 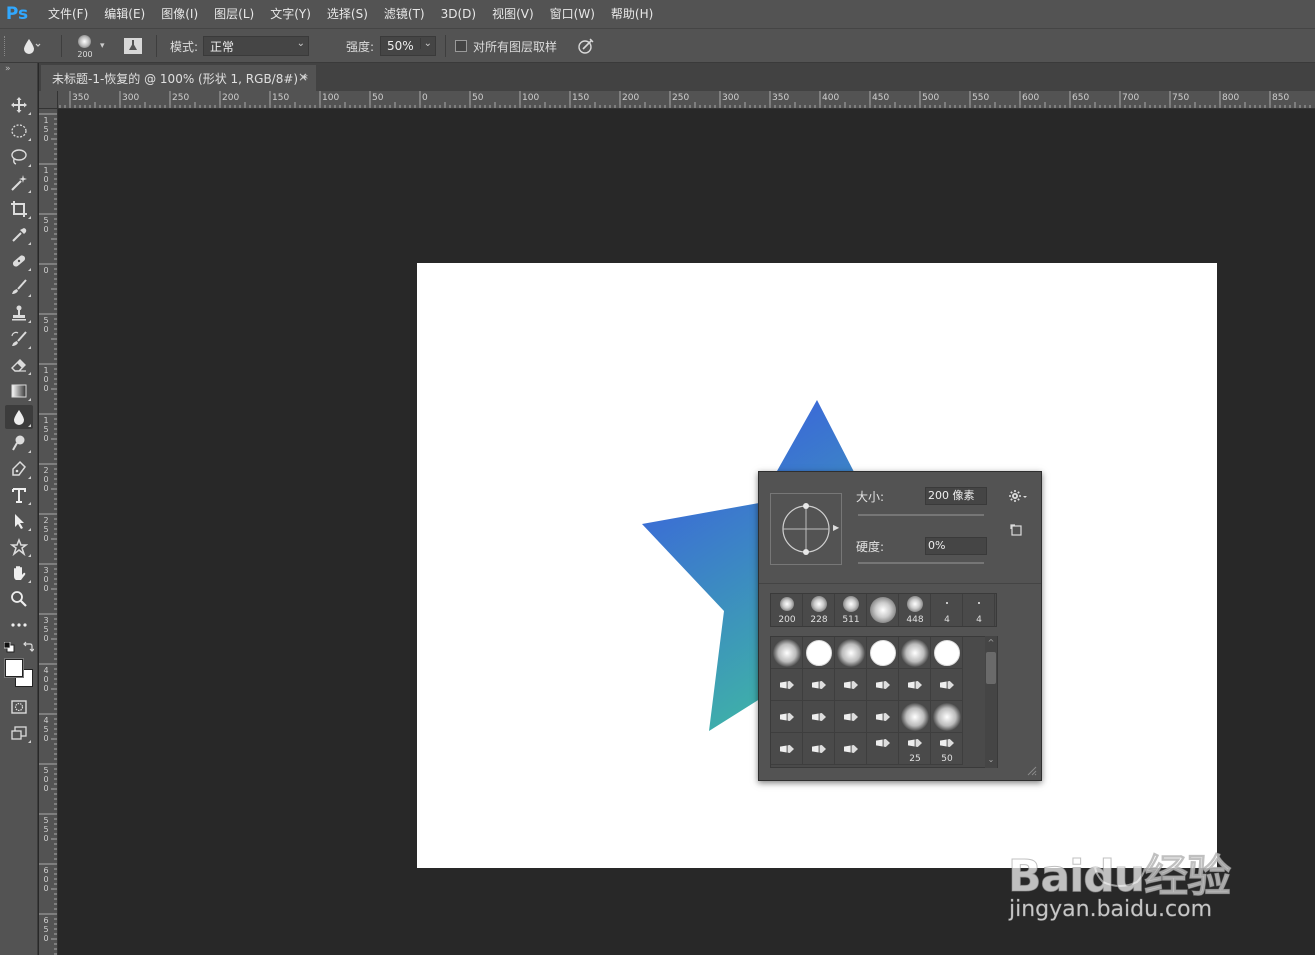 I want to click on clone-stamp-tool, so click(x=19, y=313).